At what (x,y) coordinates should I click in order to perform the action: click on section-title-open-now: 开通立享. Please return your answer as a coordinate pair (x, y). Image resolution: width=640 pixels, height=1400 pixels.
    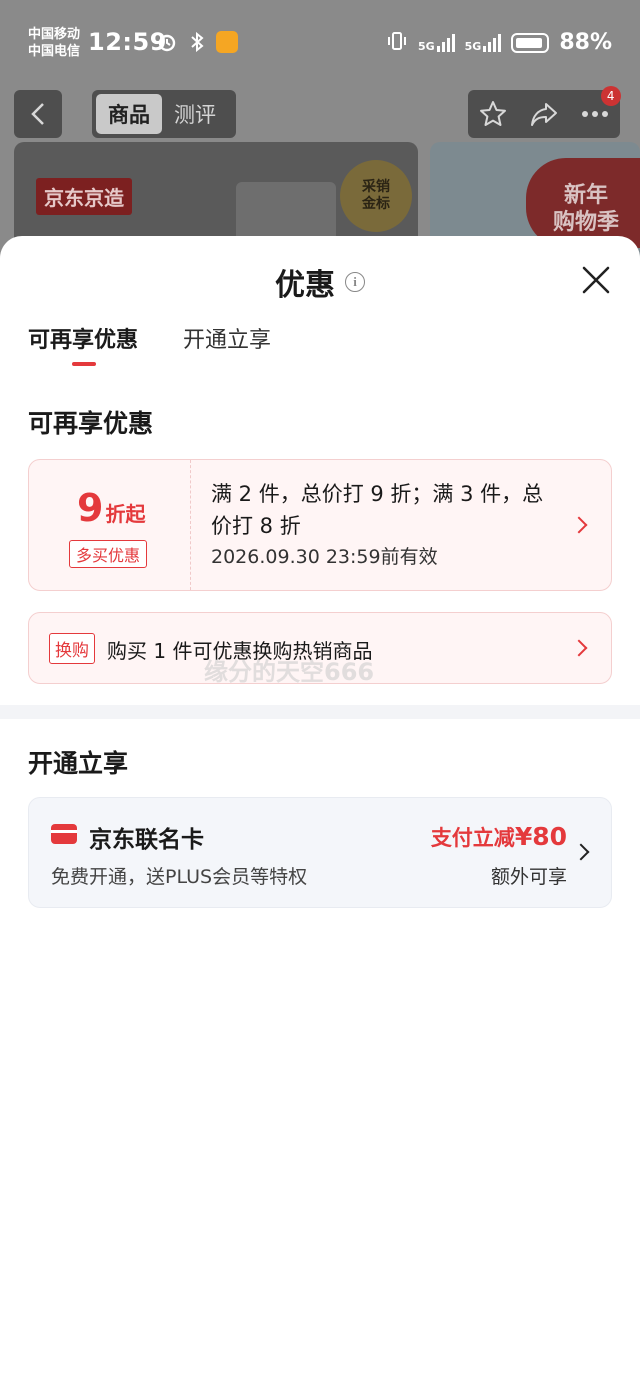
    Looking at the image, I should click on (78, 763).